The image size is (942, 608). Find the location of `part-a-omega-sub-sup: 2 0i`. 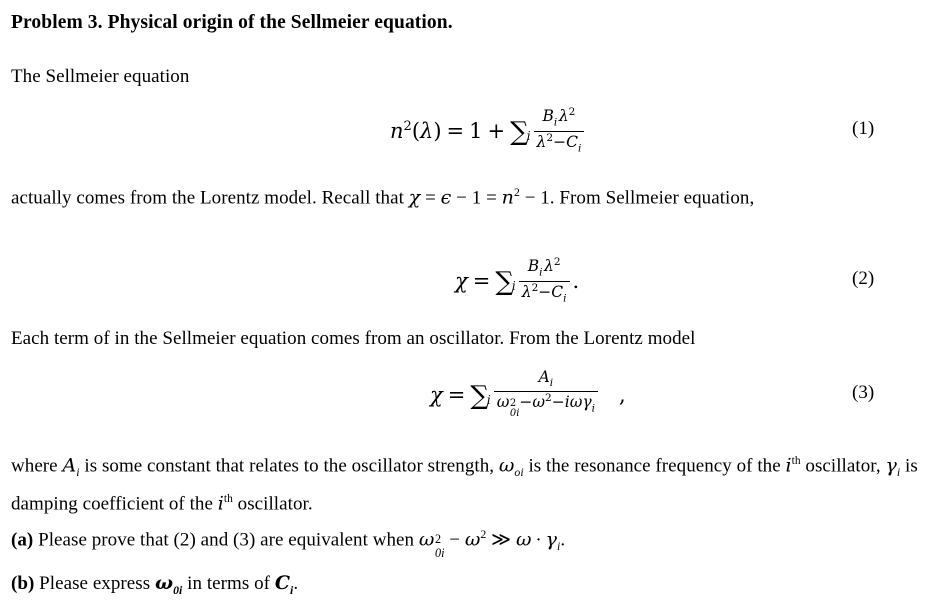

part-a-omega-sub-sup: 2 0i is located at coordinates (439, 546).